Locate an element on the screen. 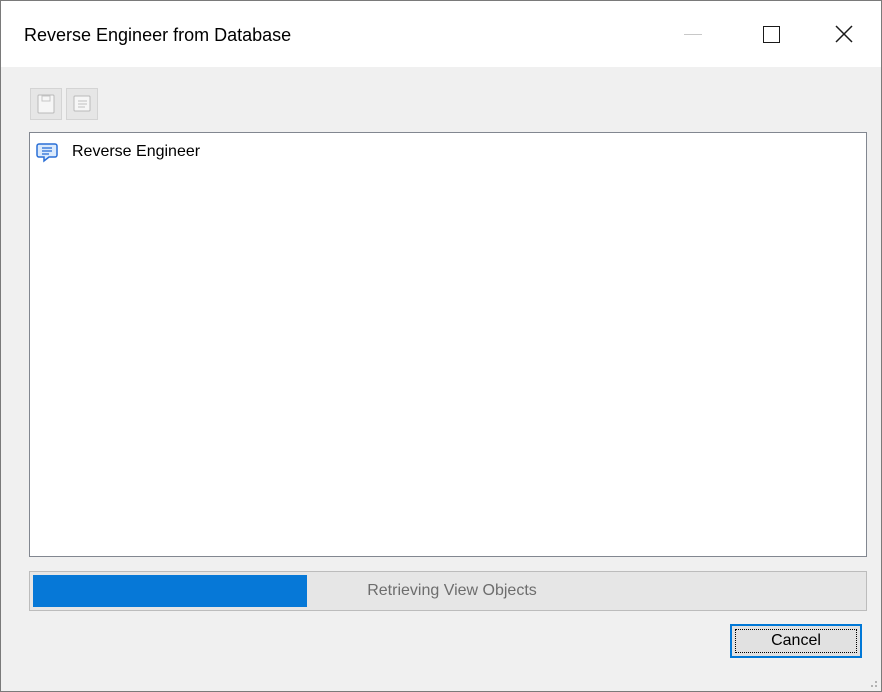 This screenshot has height=692, width=882. save-button is located at coordinates (46, 104).